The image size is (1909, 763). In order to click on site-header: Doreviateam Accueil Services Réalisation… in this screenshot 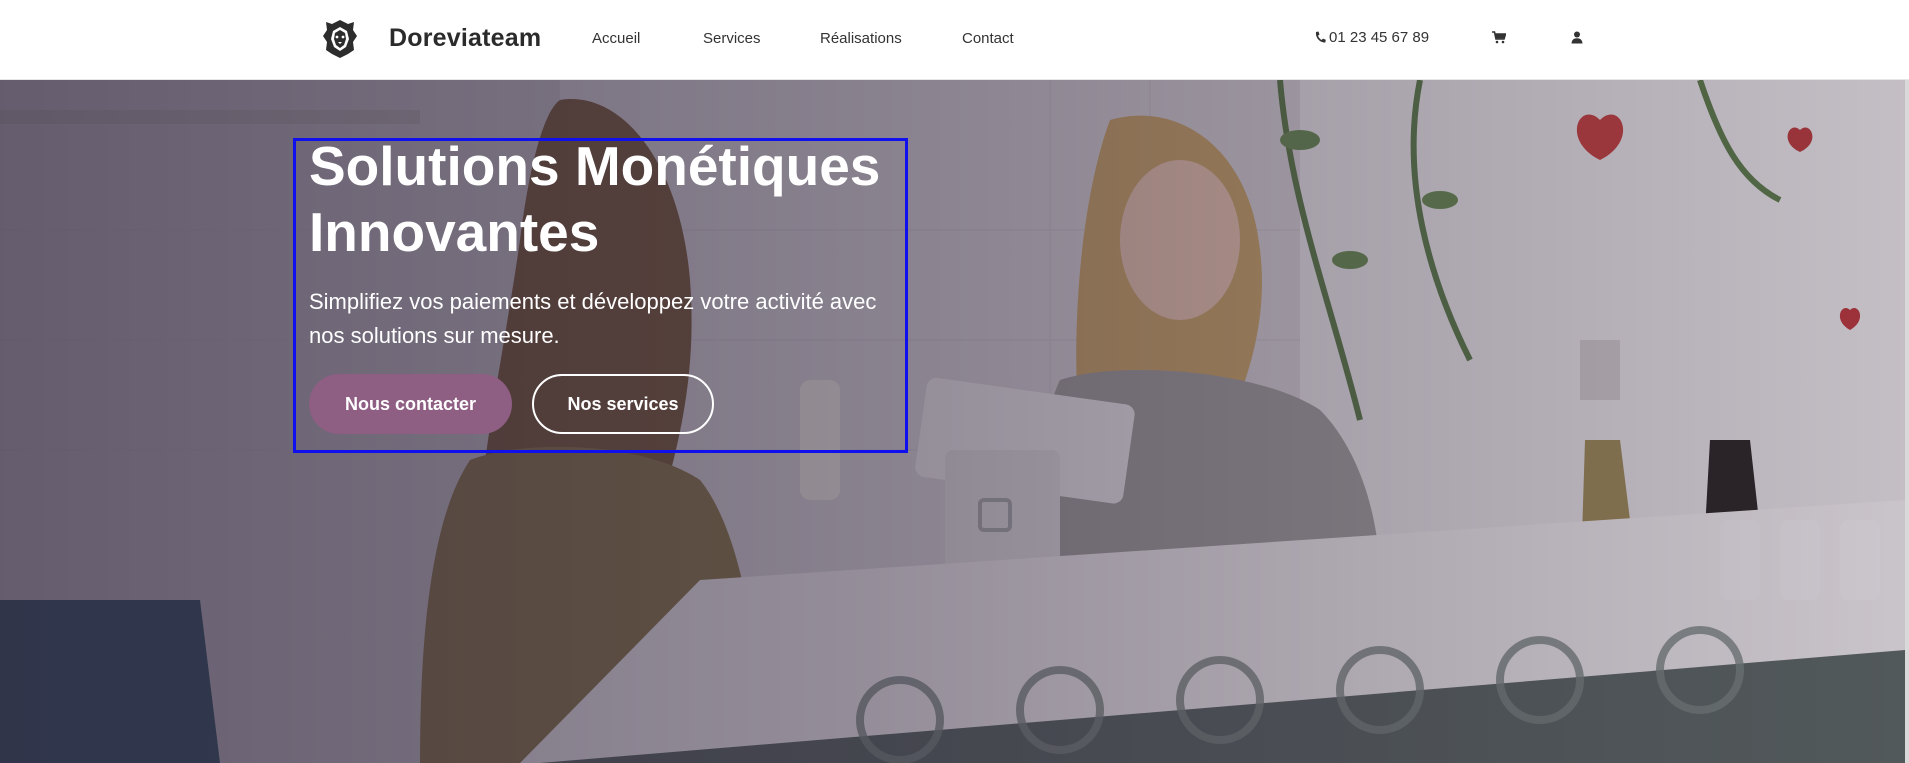, I will do `click(954, 40)`.